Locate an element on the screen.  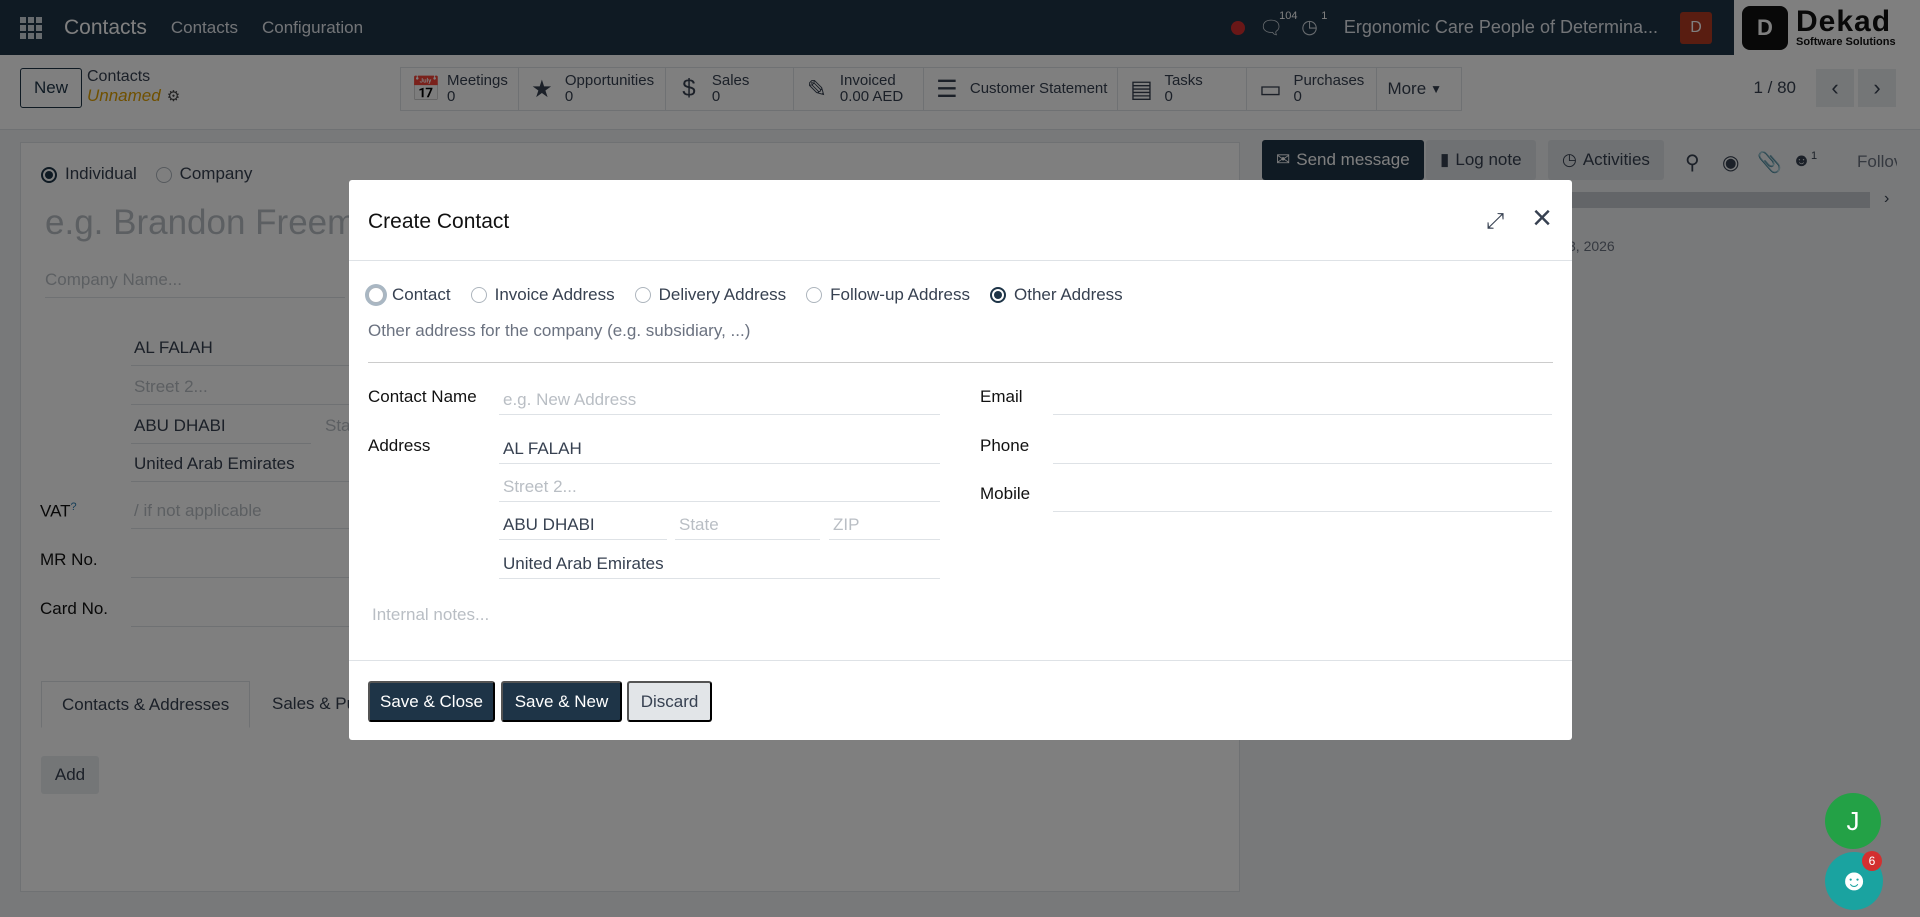
contact-name-input: e.g. New Address is located at coordinates (719, 400).